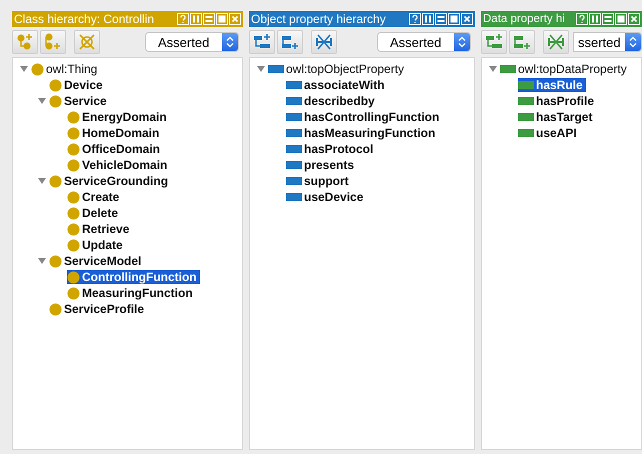  Describe the element at coordinates (65, 69) in the screenshot. I see `class-node: owl:Thing` at that location.